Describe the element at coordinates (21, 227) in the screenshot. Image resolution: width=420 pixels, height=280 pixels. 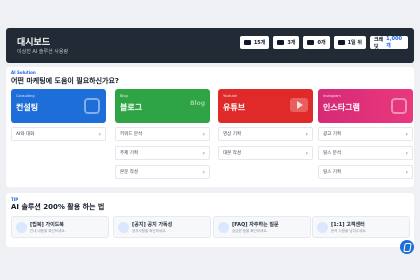
I see `book-icon` at that location.